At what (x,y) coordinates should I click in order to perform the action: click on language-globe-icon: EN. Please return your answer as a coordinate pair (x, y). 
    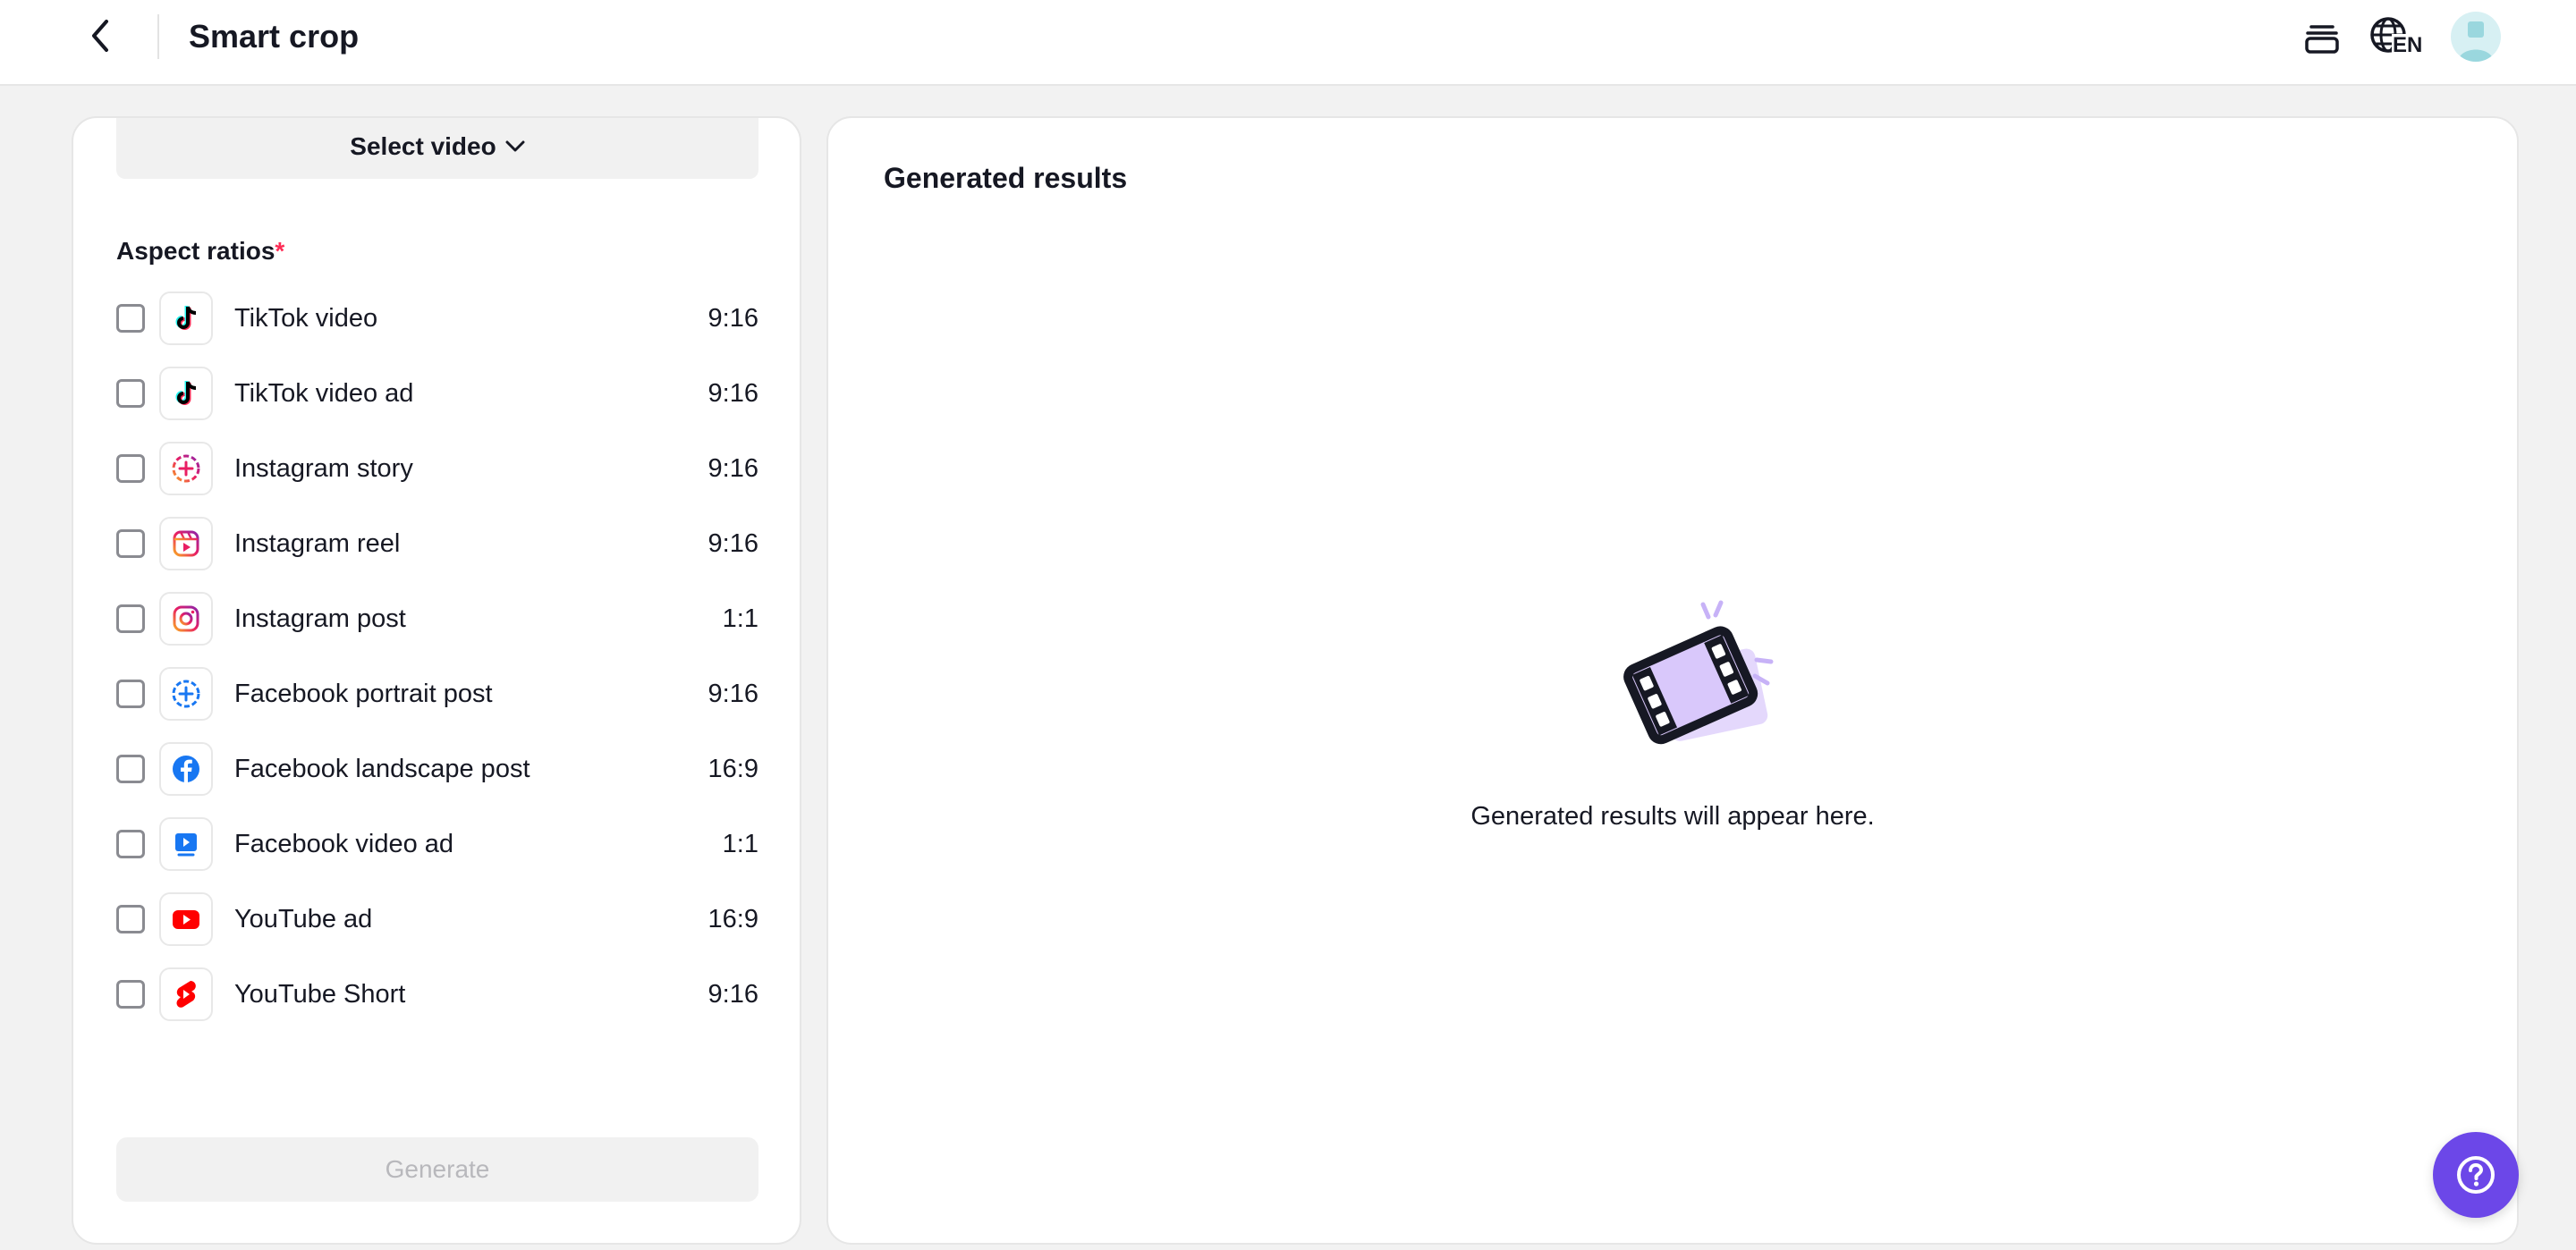
    Looking at the image, I should click on (2397, 38).